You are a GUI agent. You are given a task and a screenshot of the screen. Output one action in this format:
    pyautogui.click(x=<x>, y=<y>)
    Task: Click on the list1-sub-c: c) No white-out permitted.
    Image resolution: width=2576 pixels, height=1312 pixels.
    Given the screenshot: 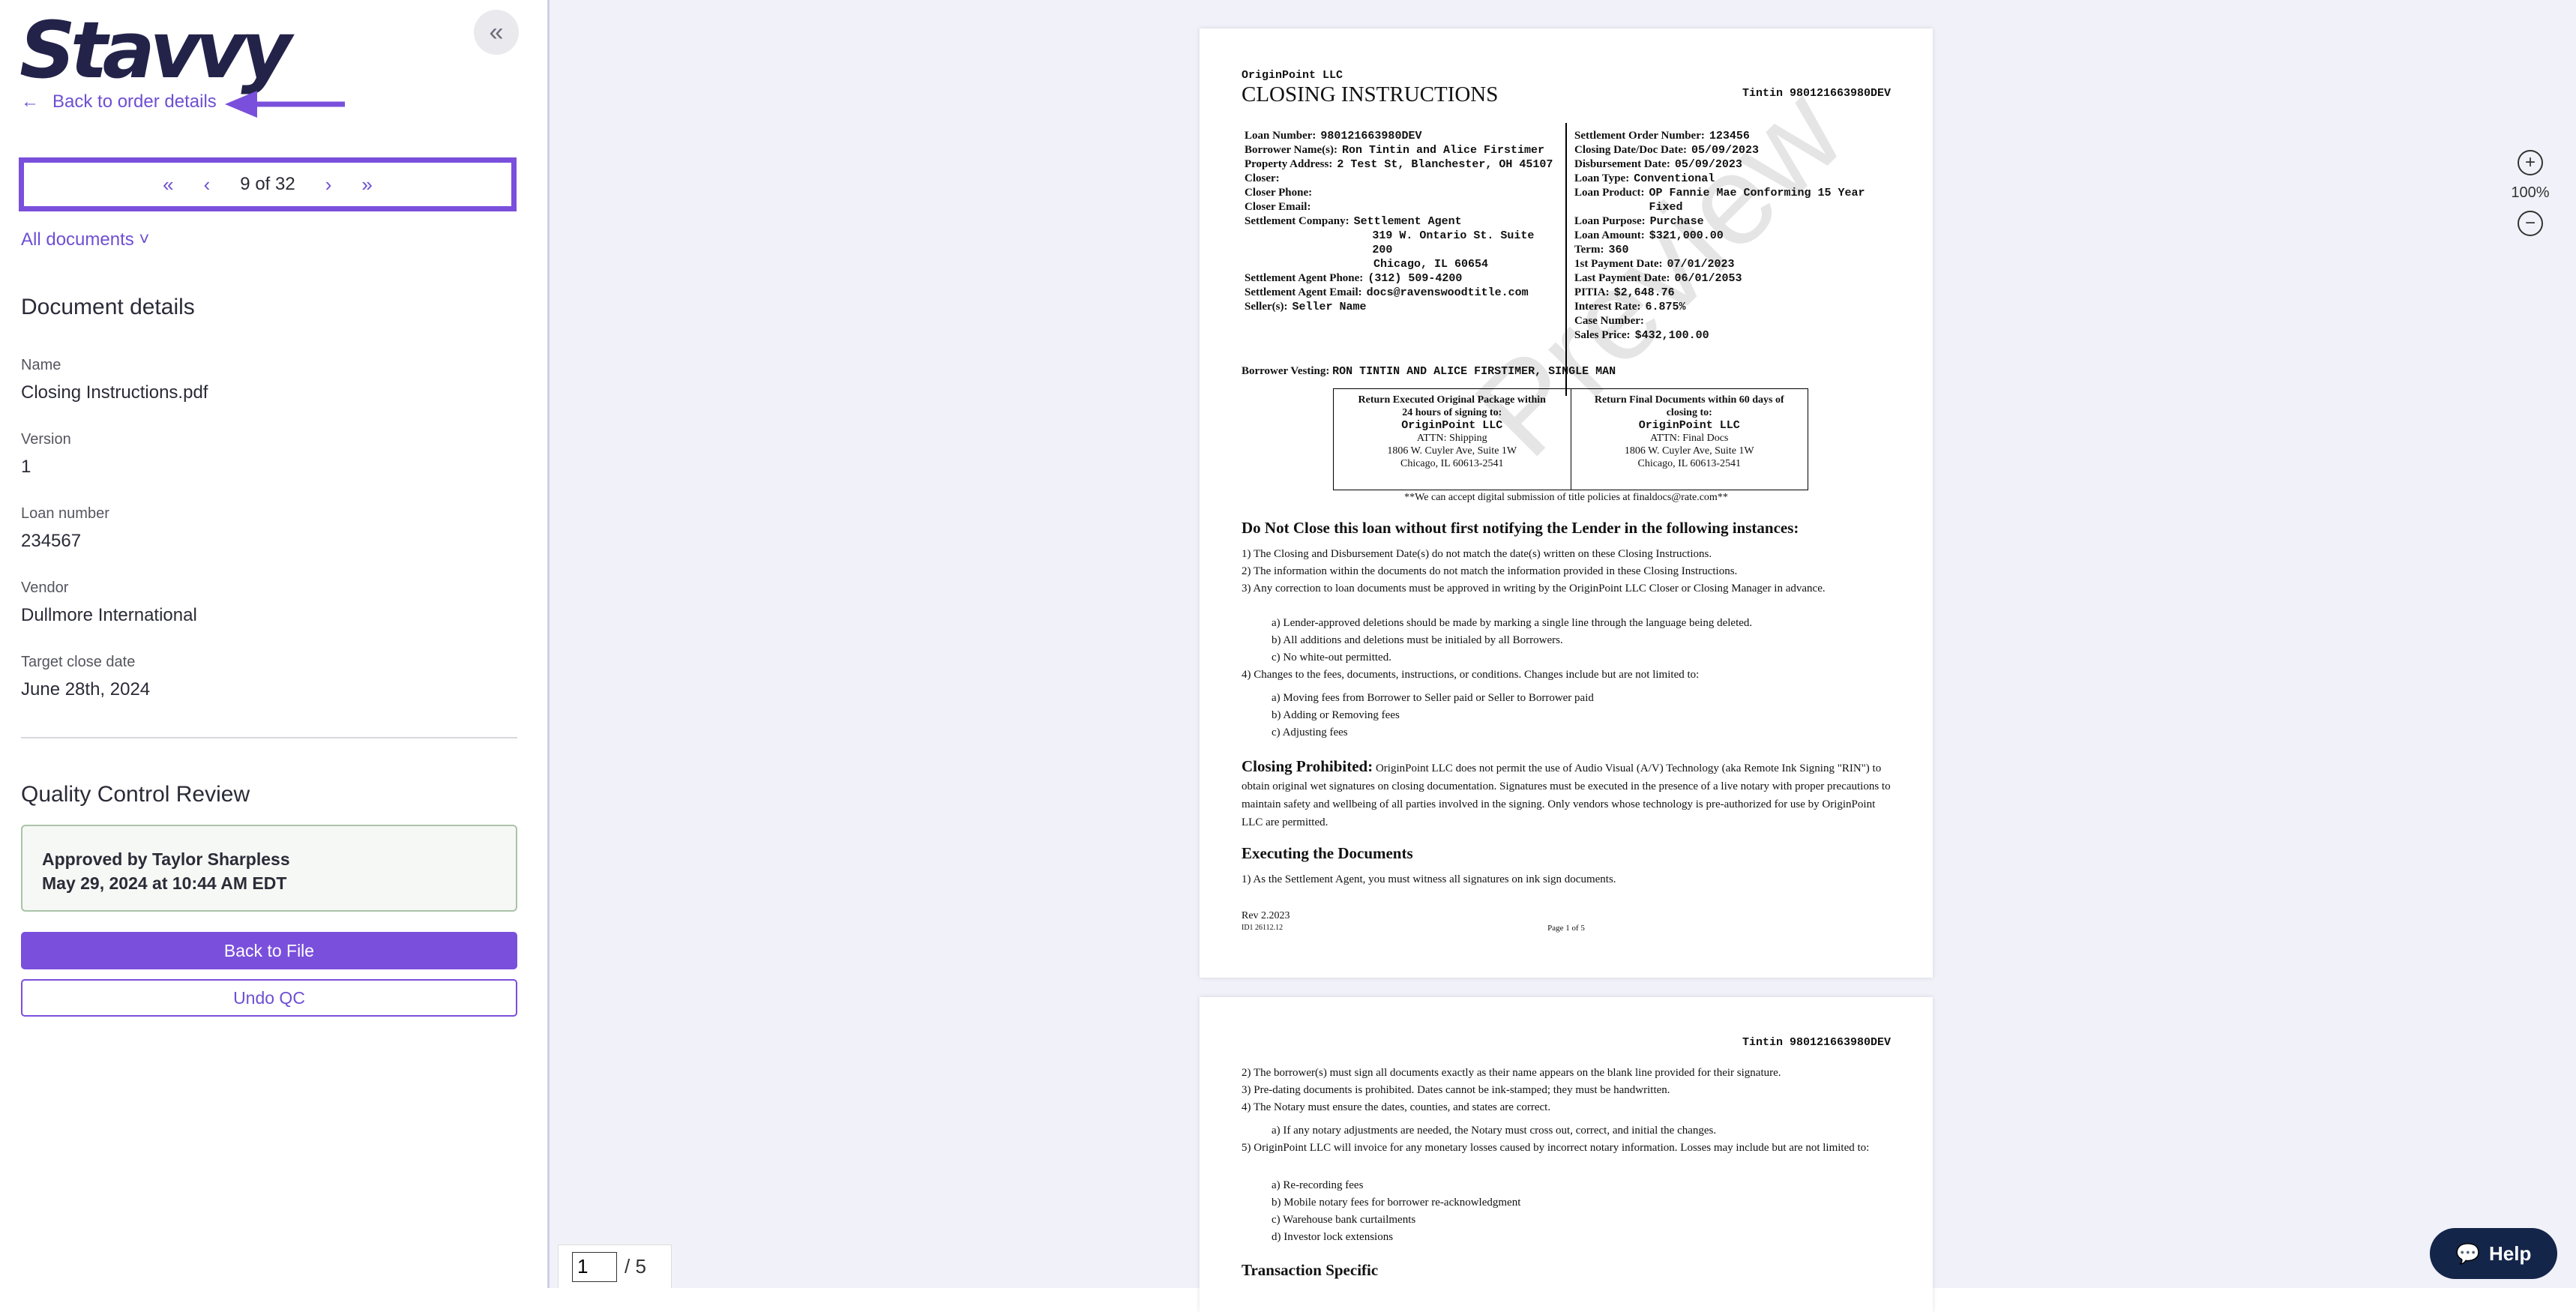 What is the action you would take?
    pyautogui.click(x=1331, y=657)
    